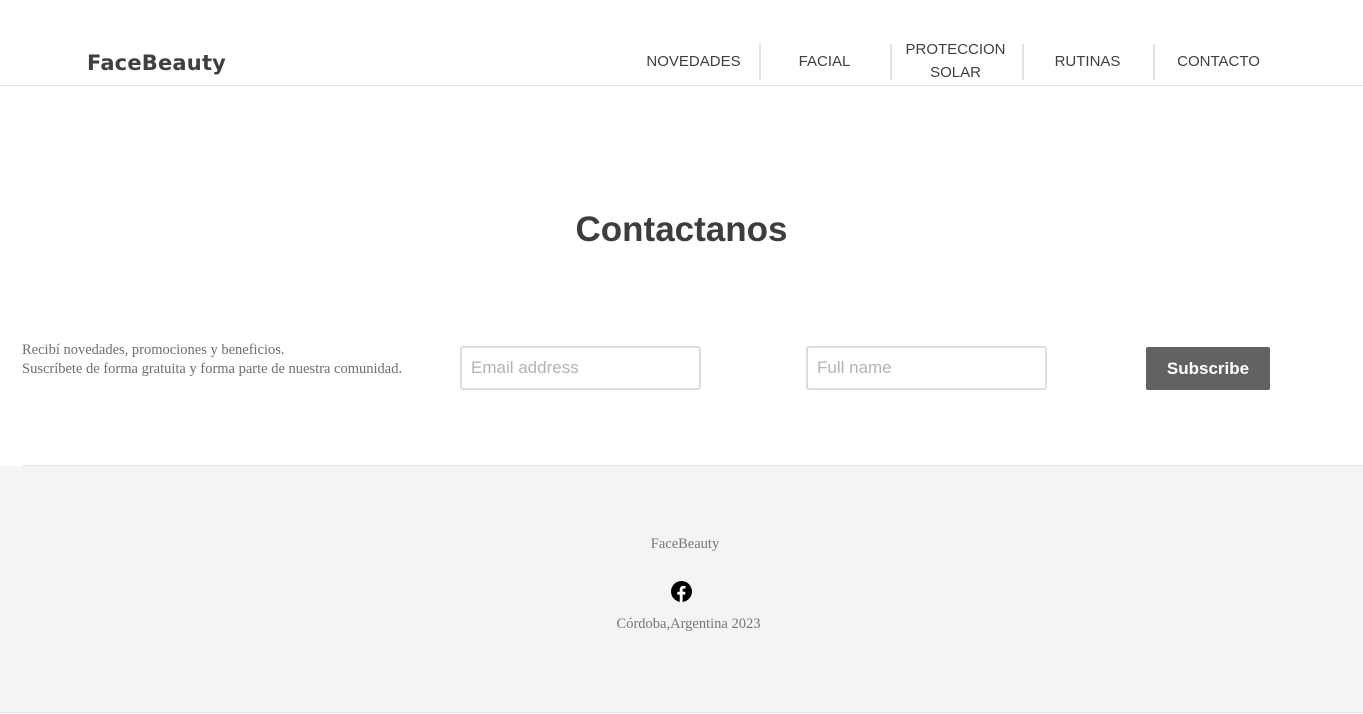  What do you see at coordinates (824, 61) in the screenshot?
I see `nav-item-facial: FACIAL` at bounding box center [824, 61].